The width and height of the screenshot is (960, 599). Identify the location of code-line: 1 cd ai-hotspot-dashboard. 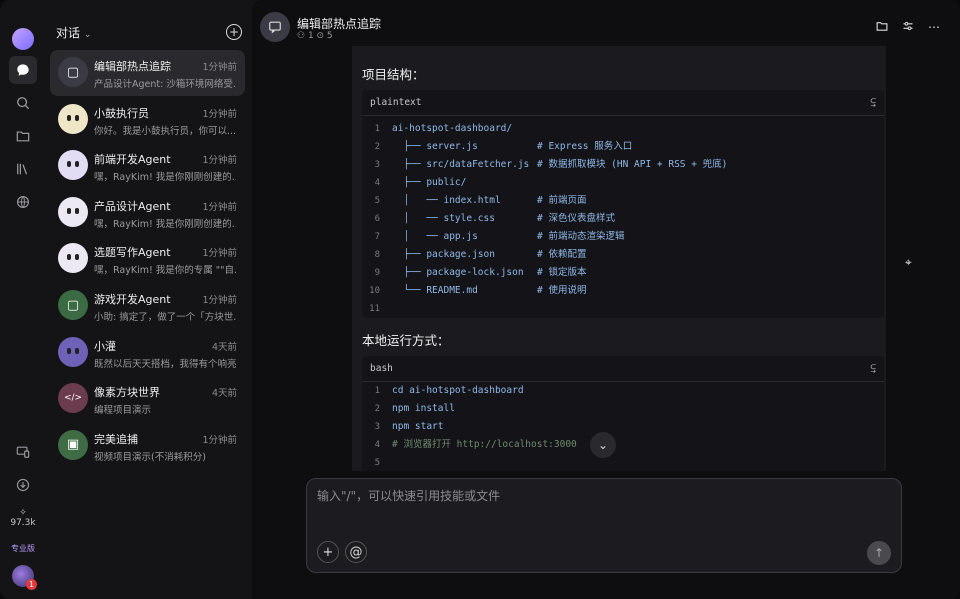
(623, 391).